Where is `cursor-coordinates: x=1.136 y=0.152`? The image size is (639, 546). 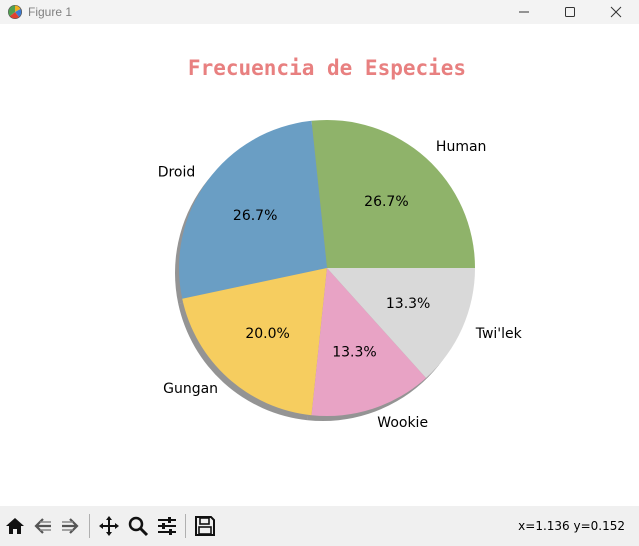 cursor-coordinates: x=1.136 y=0.152 is located at coordinates (571, 526).